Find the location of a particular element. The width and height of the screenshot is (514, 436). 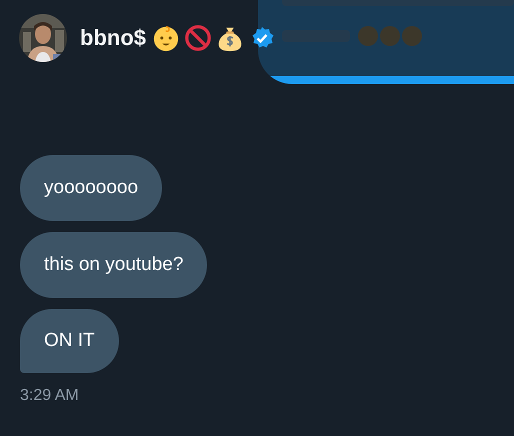

contact-name: bbno$ is located at coordinates (113, 38).